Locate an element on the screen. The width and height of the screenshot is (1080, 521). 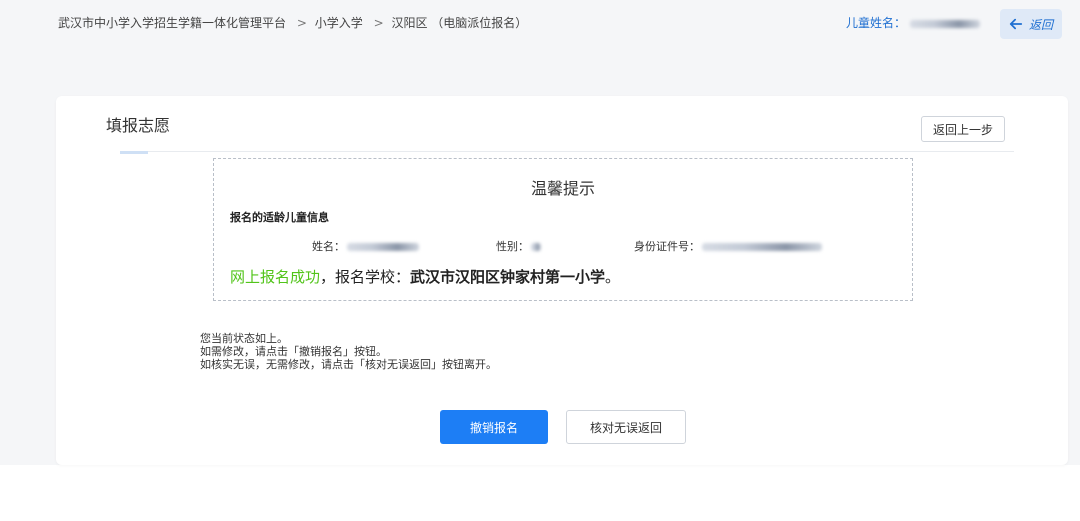
success-text: 网上报名成功 is located at coordinates (275, 277).